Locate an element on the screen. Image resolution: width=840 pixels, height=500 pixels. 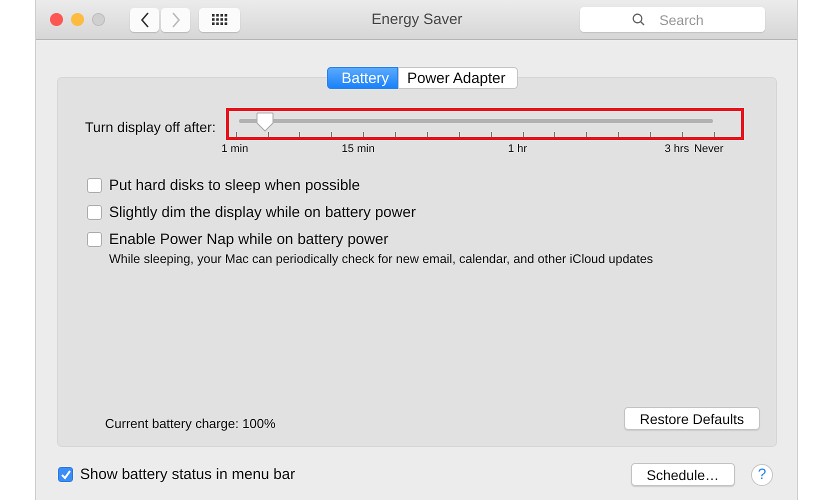
scale-label: 1 hr is located at coordinates (518, 149).